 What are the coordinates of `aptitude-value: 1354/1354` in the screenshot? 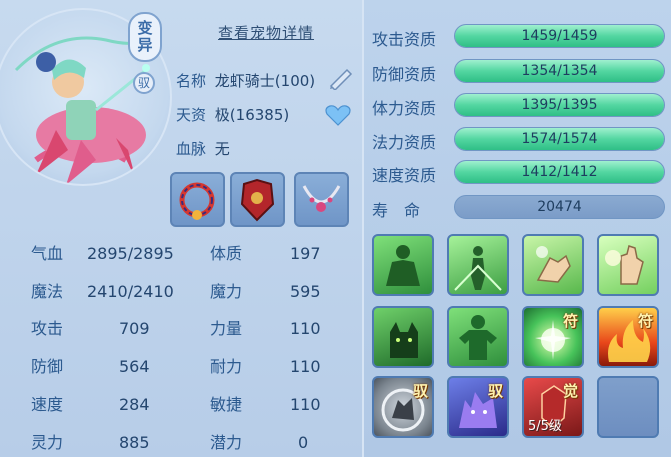 It's located at (559, 71).